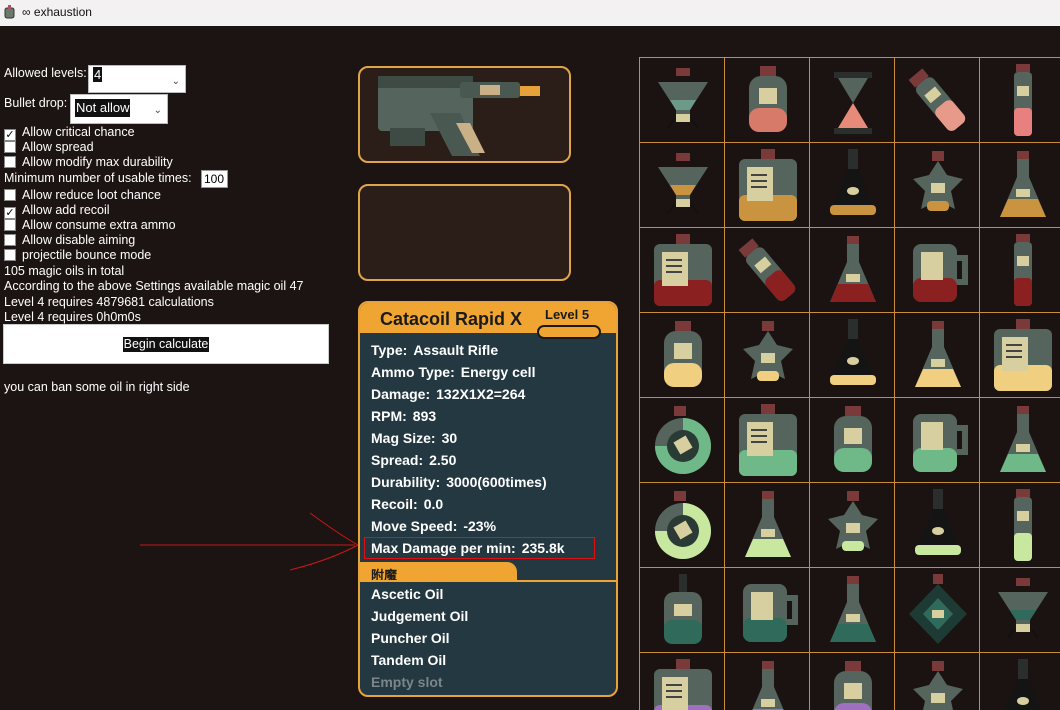 Image resolution: width=1060 pixels, height=710 pixels. Describe the element at coordinates (408, 660) in the screenshot. I see `enchant-oil: Tandem Oil` at that location.